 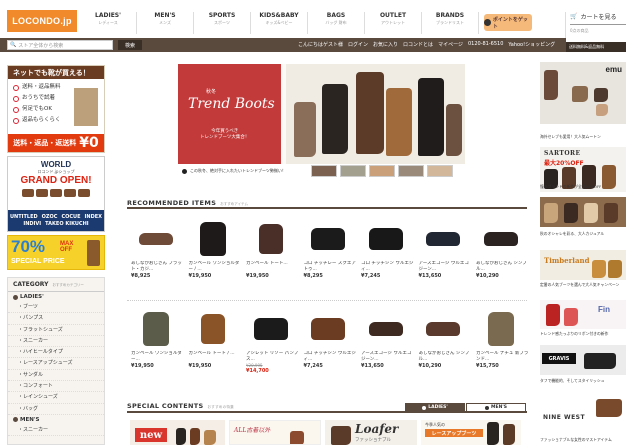 What do you see at coordinates (393, 23) in the screenshot?
I see `nav-item-outlet: OUTLET アウトレット` at bounding box center [393, 23].